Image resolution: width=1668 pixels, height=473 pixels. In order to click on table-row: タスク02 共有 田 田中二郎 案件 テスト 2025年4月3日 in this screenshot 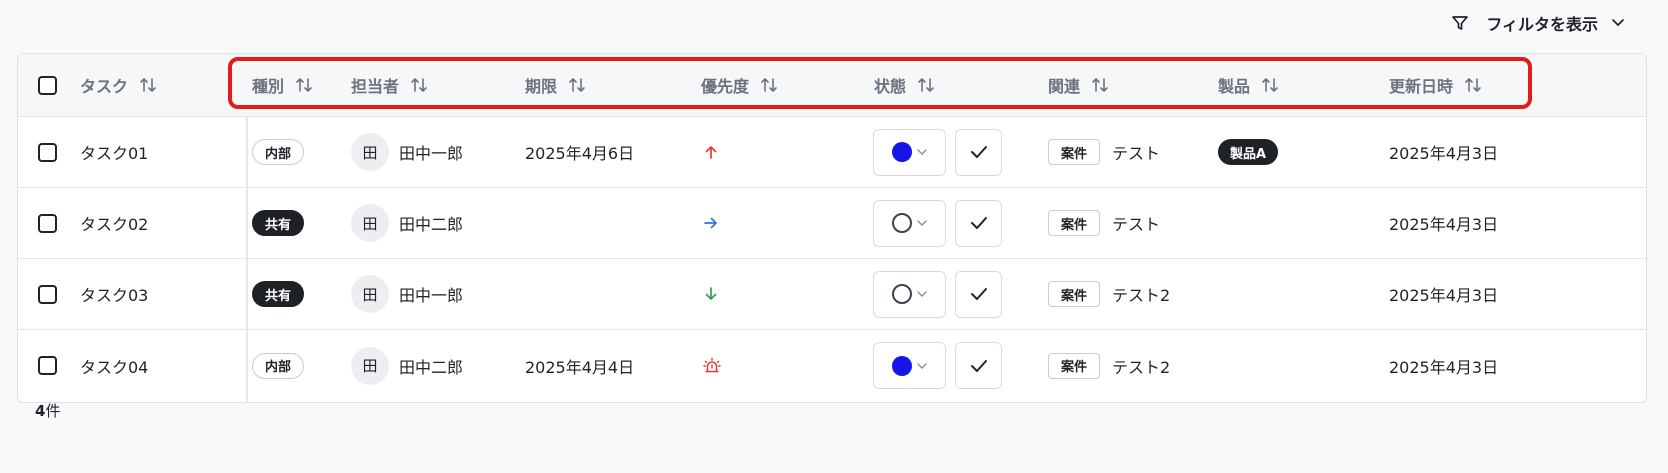, I will do `click(832, 223)`.